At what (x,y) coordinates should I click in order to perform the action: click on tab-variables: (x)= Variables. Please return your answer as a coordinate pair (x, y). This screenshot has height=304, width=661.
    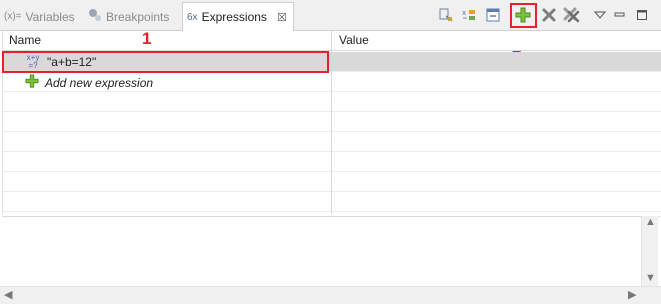
    Looking at the image, I should click on (39, 16).